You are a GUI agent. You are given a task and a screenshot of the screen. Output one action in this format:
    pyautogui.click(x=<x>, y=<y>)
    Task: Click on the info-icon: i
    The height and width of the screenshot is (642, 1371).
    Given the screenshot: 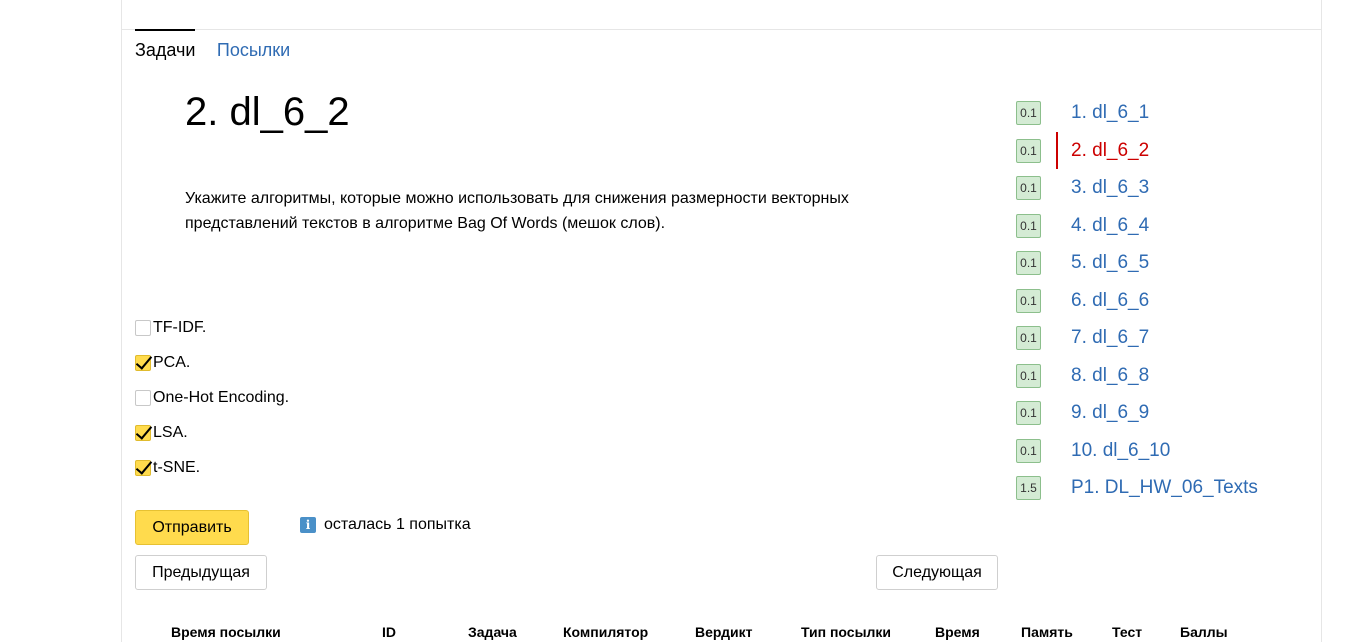 What is the action you would take?
    pyautogui.click(x=308, y=525)
    